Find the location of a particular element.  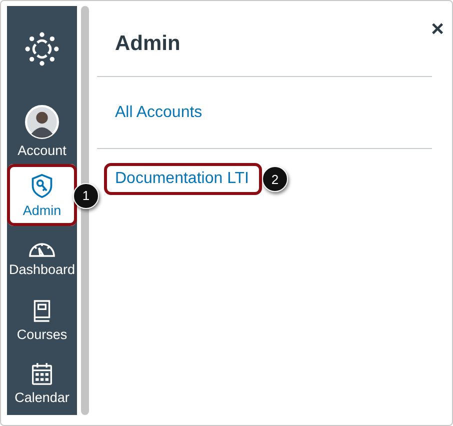

nav-item: Courses is located at coordinates (42, 320).